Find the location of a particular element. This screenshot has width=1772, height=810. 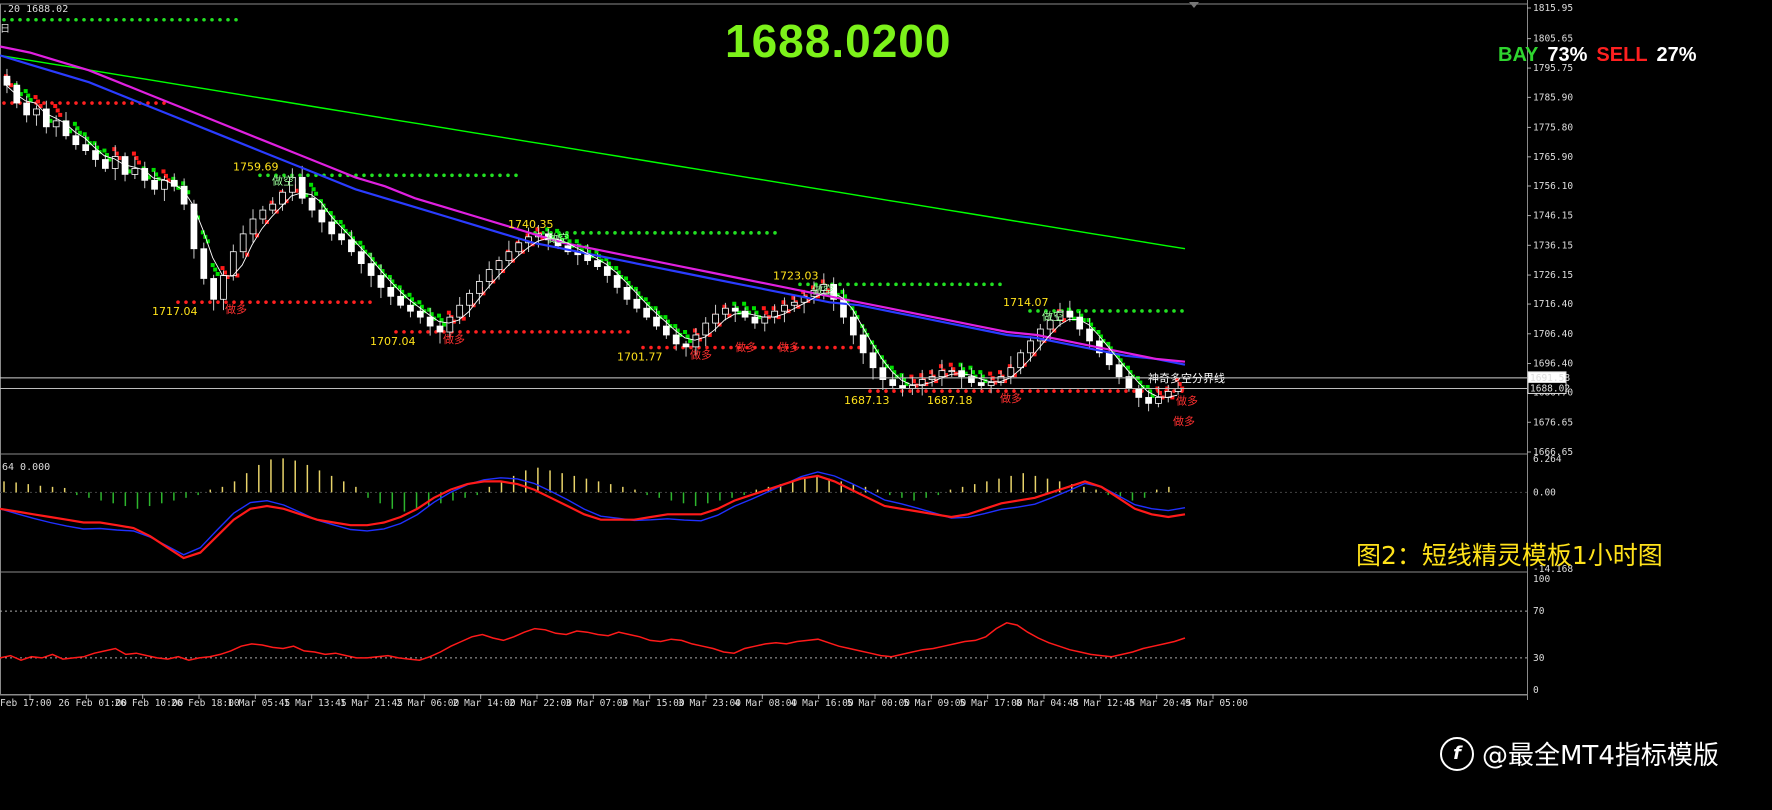

swing-high-label: 1759.69 is located at coordinates (256, 166).